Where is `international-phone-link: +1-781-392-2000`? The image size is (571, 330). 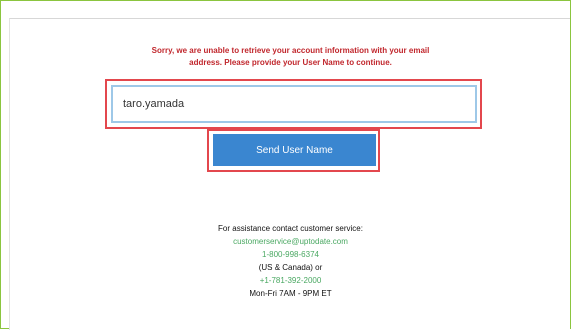 international-phone-link: +1-781-392-2000 is located at coordinates (290, 280).